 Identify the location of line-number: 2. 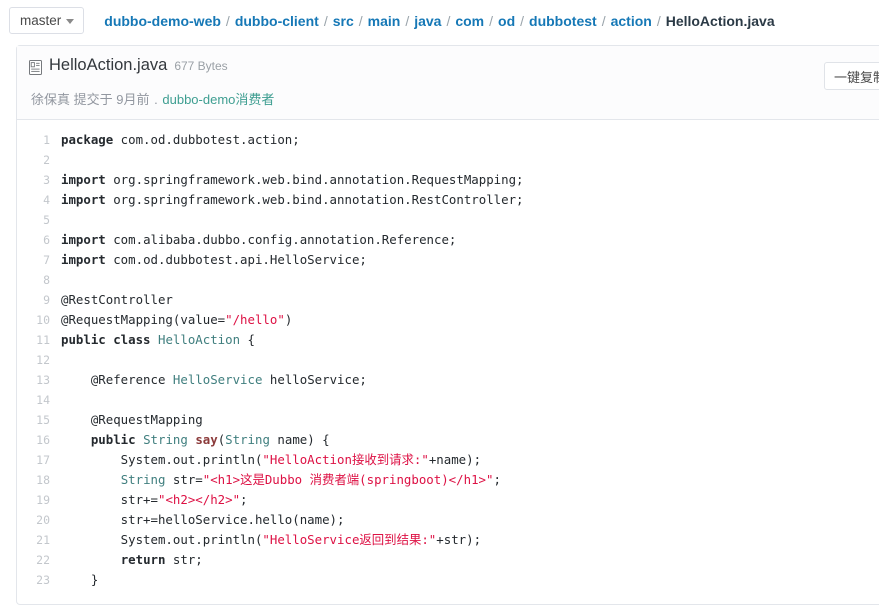
(39, 160).